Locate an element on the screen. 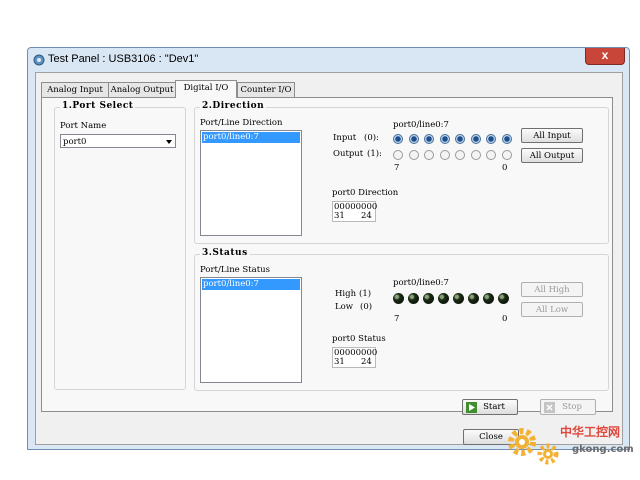 The image size is (640, 480). status-listbox: port0/line0:7 is located at coordinates (251, 330).